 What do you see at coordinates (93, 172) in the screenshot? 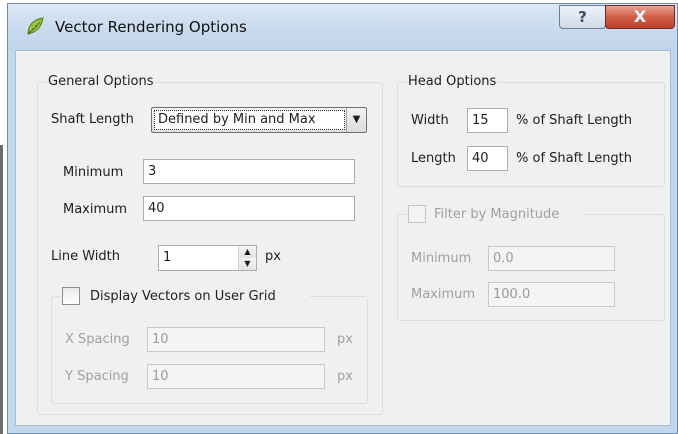
I see `minimum-label: Minimum` at bounding box center [93, 172].